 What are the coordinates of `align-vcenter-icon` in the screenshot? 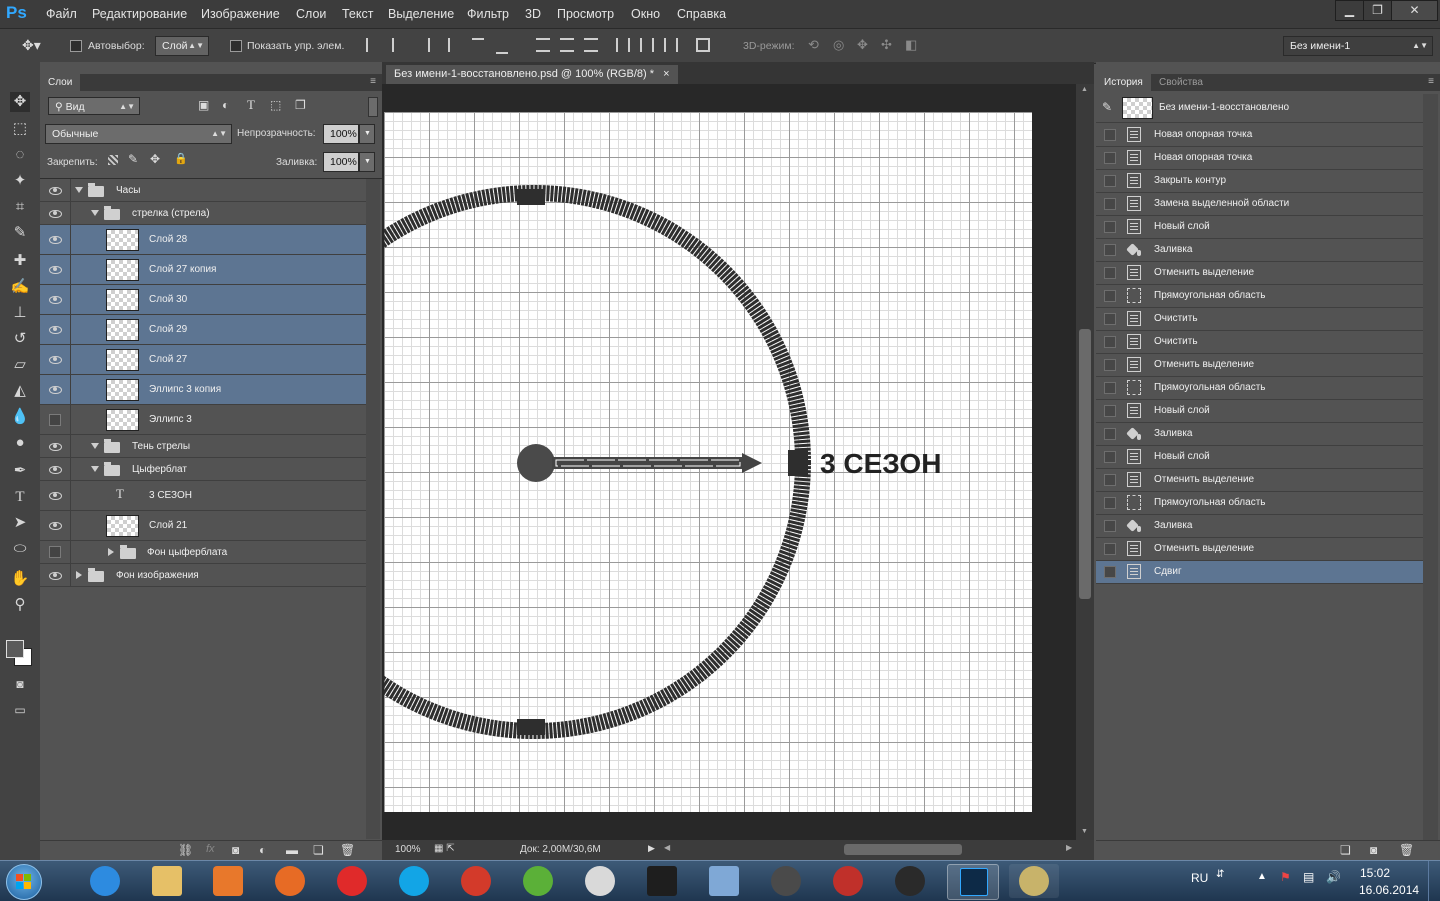 It's located at (399, 45).